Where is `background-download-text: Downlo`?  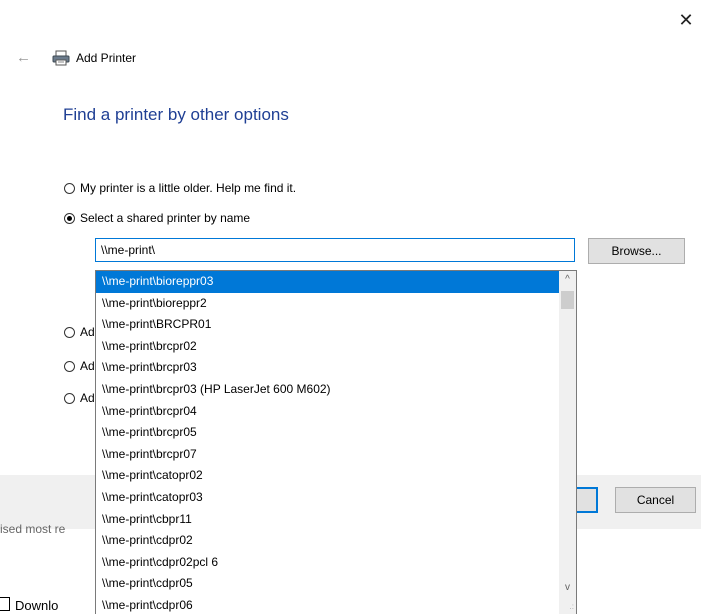
background-download-text: Downlo is located at coordinates (37, 605).